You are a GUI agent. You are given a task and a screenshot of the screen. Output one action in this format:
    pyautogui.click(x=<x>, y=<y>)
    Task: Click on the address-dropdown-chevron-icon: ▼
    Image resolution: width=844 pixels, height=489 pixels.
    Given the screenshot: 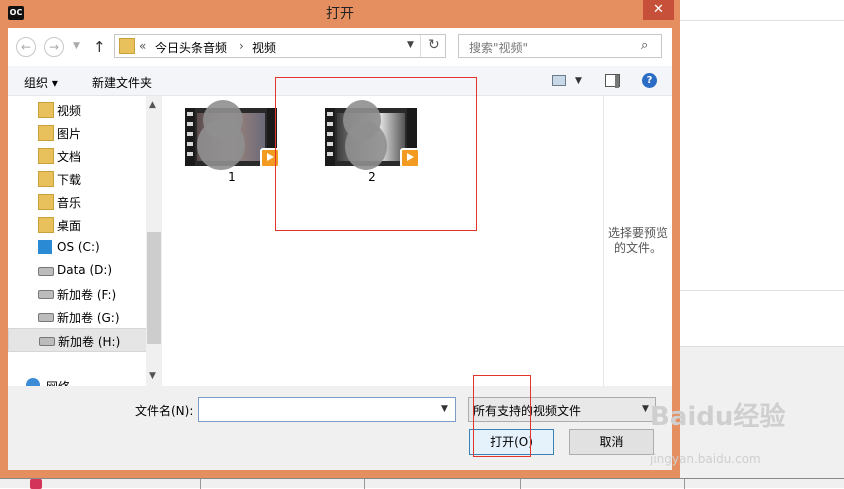 What is the action you would take?
    pyautogui.click(x=410, y=45)
    